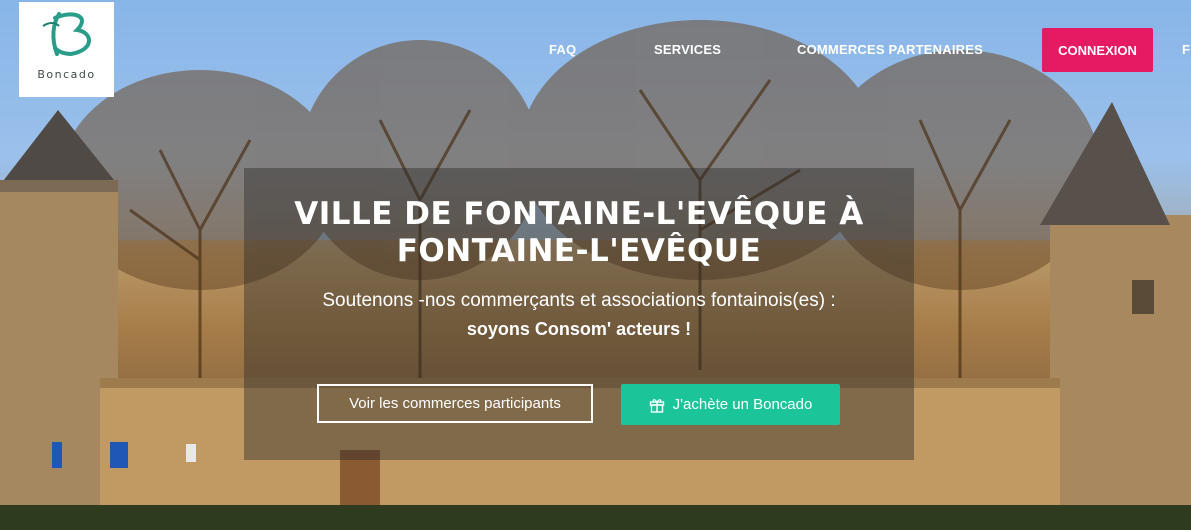 The height and width of the screenshot is (530, 1191). What do you see at coordinates (742, 404) in the screenshot?
I see `buy-boncado-label: J'achète un Boncado` at bounding box center [742, 404].